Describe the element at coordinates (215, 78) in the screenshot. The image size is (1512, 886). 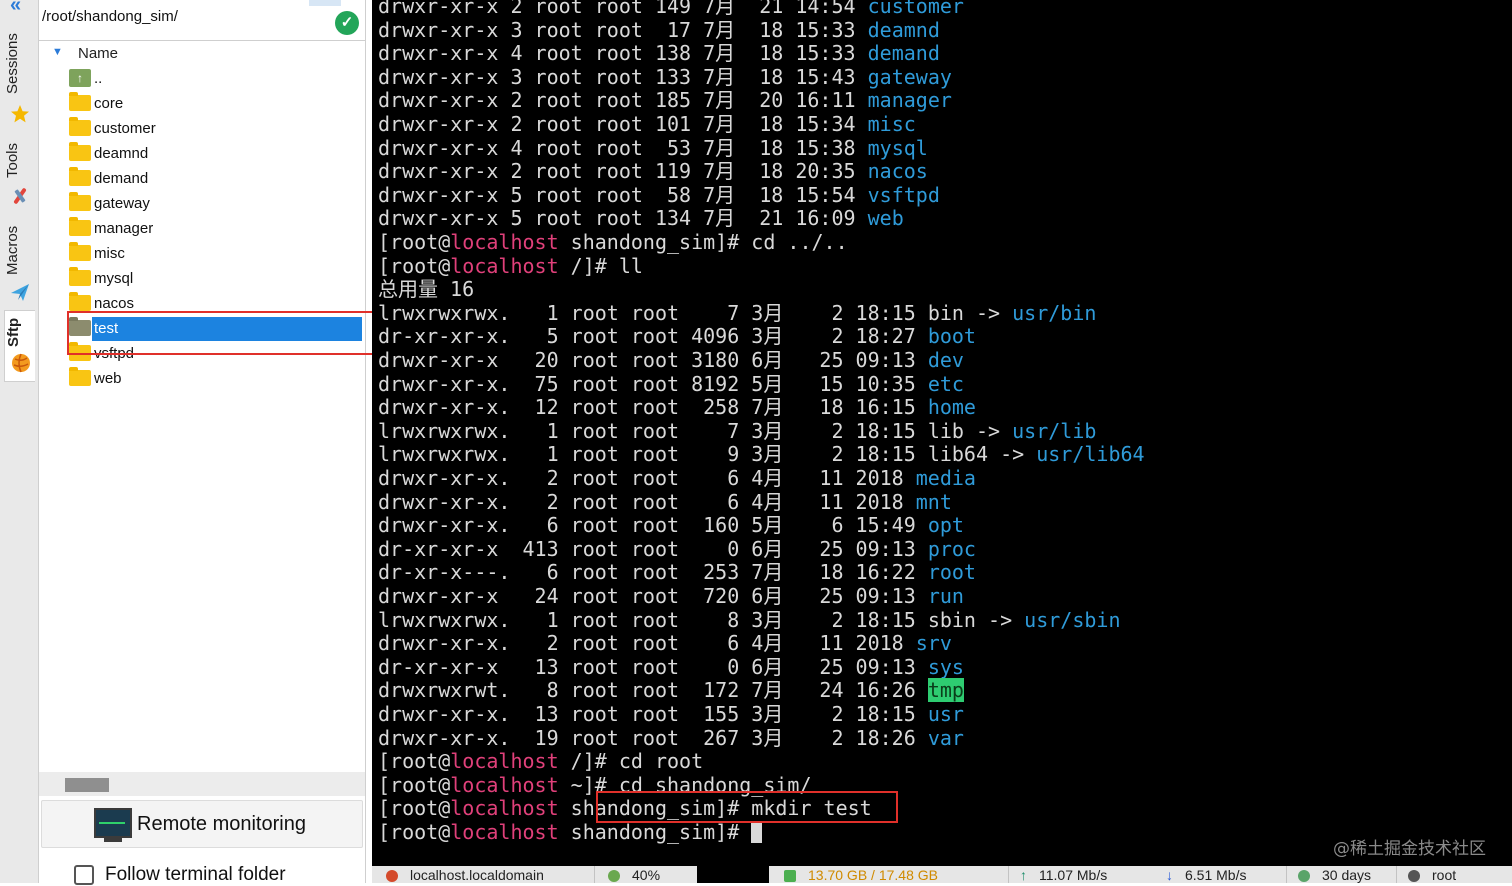
I see `file-row-parent: ↑ ..` at that location.